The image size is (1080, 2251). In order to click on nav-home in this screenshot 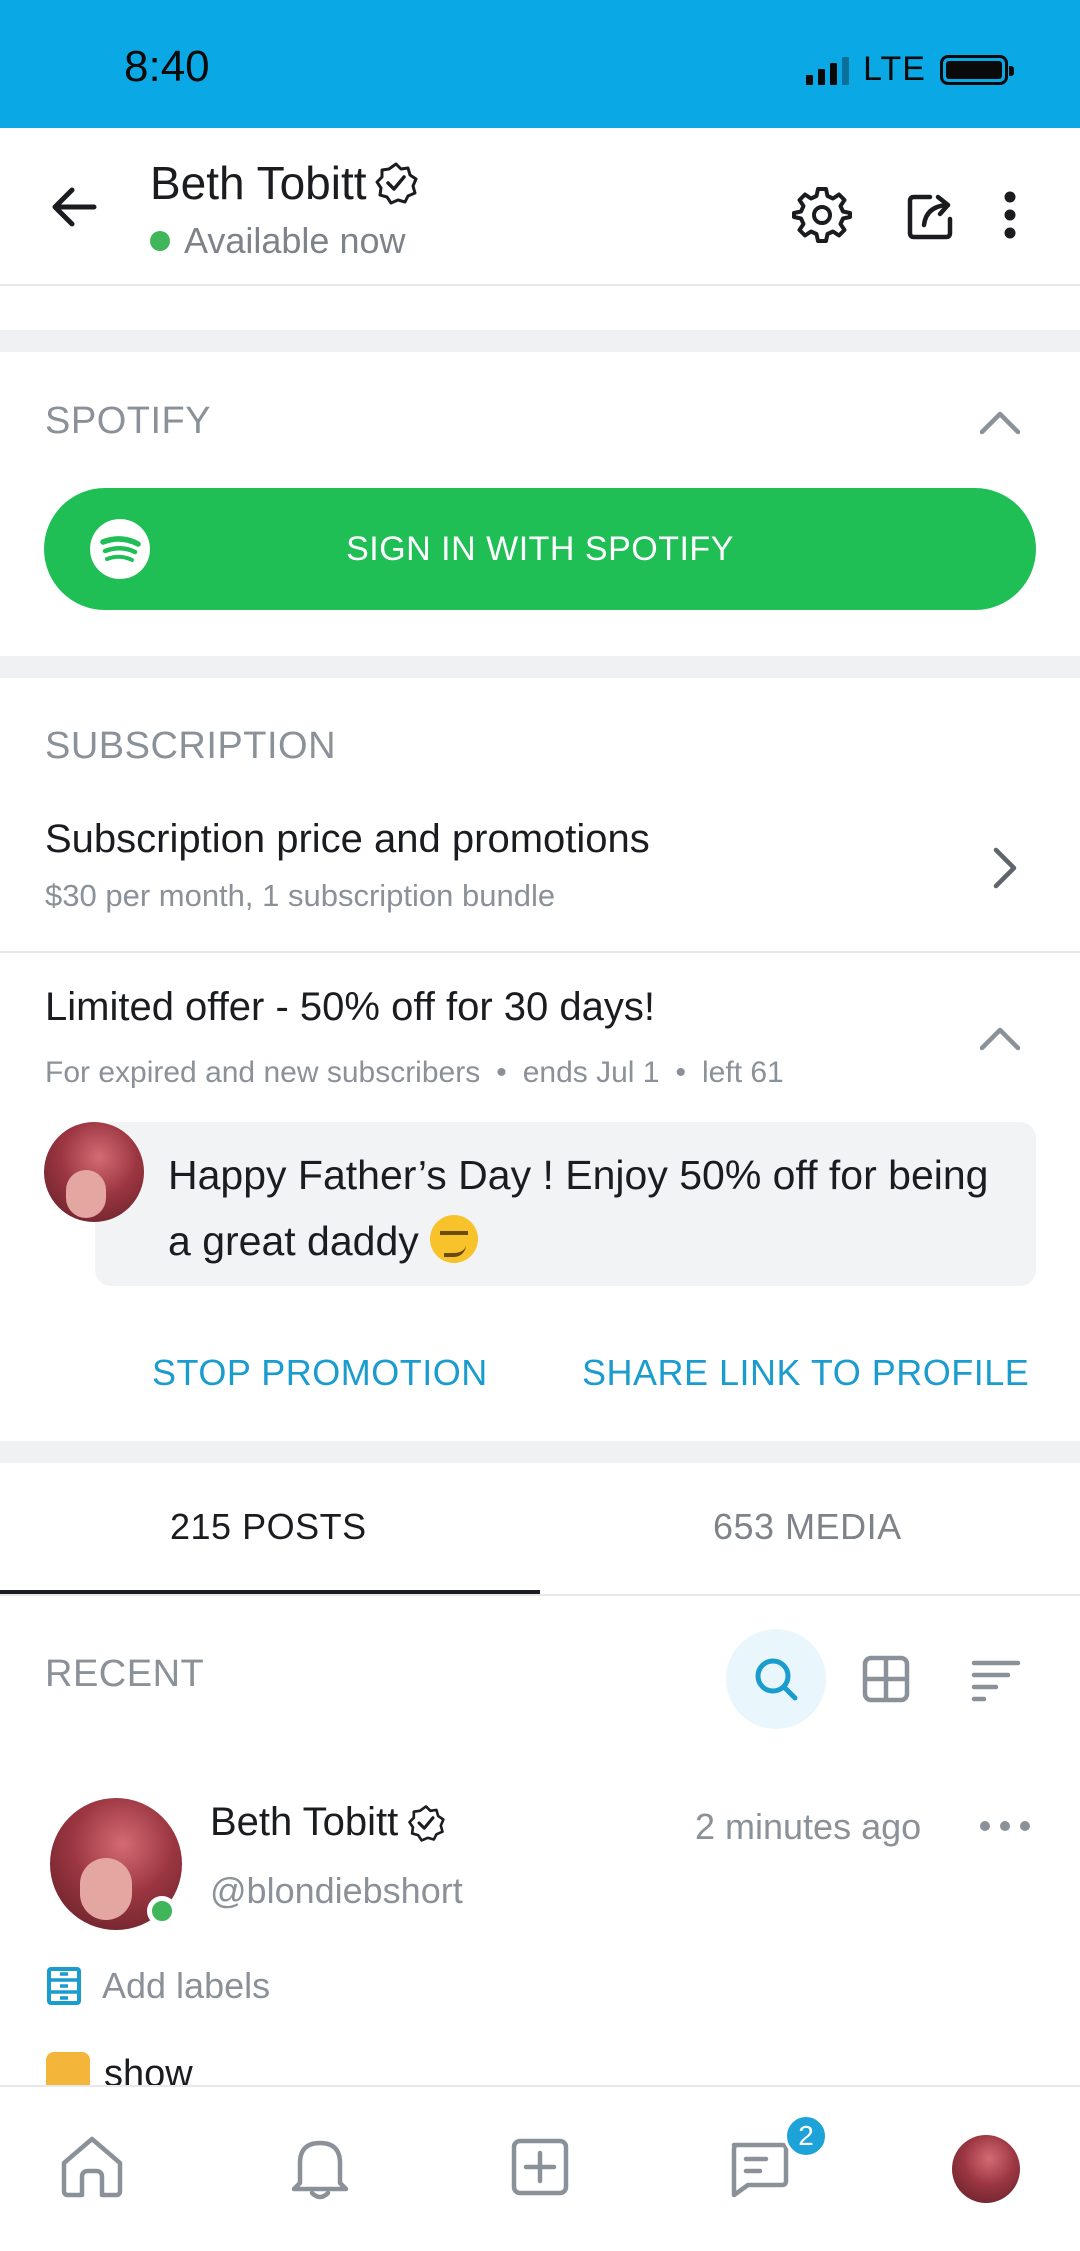, I will do `click(92, 2167)`.